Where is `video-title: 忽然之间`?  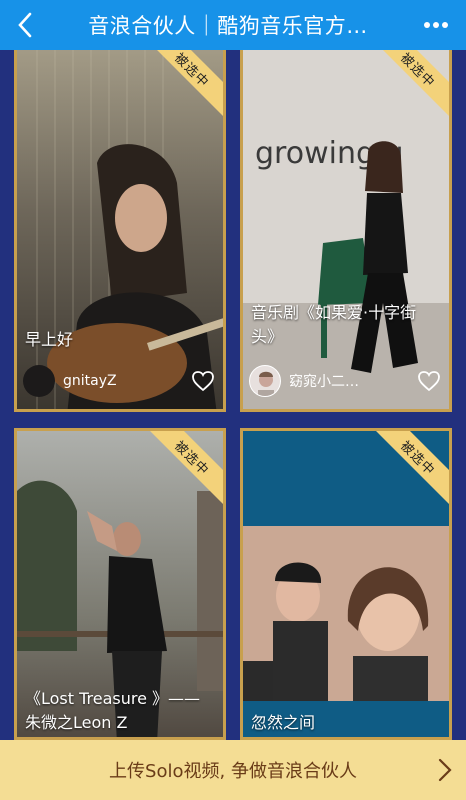 video-title: 忽然之间 is located at coordinates (283, 722).